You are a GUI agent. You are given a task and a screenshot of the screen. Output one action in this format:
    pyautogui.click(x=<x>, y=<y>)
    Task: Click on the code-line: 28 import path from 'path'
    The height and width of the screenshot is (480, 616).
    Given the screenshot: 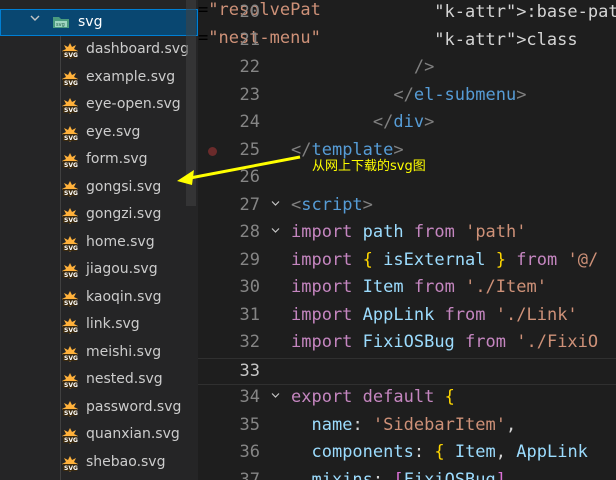 What is the action you would take?
    pyautogui.click(x=407, y=233)
    